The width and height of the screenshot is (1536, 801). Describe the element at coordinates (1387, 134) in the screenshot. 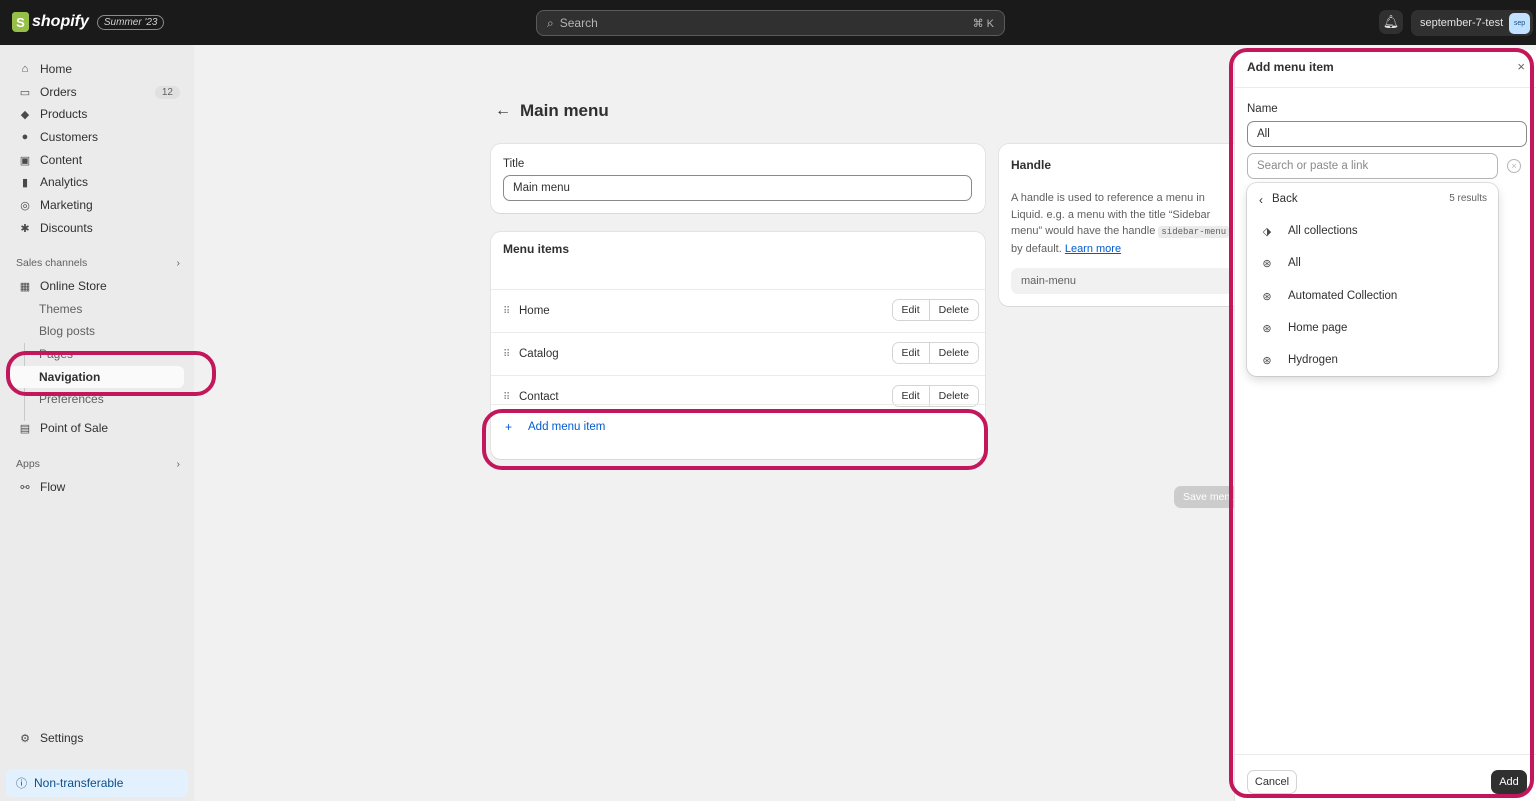

I see `name-input: All` at that location.